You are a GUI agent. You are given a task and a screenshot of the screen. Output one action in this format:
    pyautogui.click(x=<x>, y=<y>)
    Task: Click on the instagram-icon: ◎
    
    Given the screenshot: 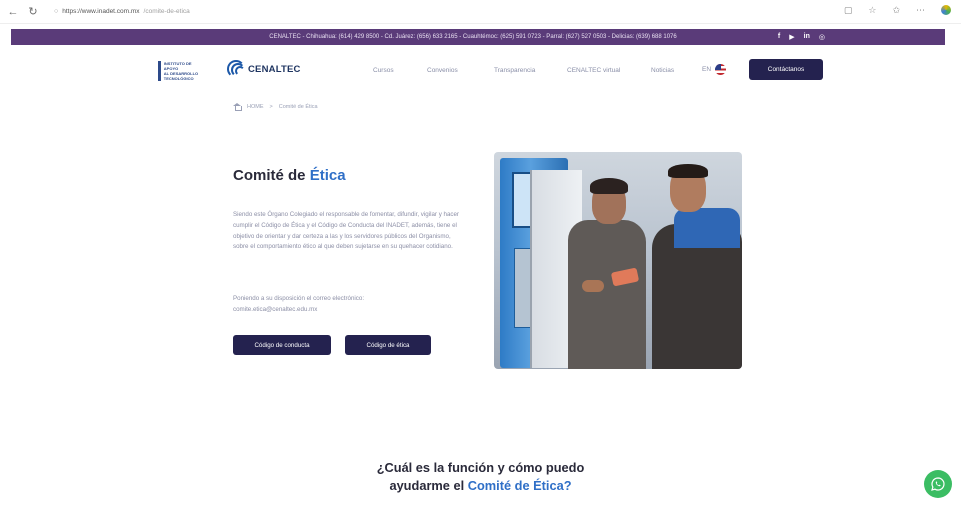 What is the action you would take?
    pyautogui.click(x=822, y=37)
    